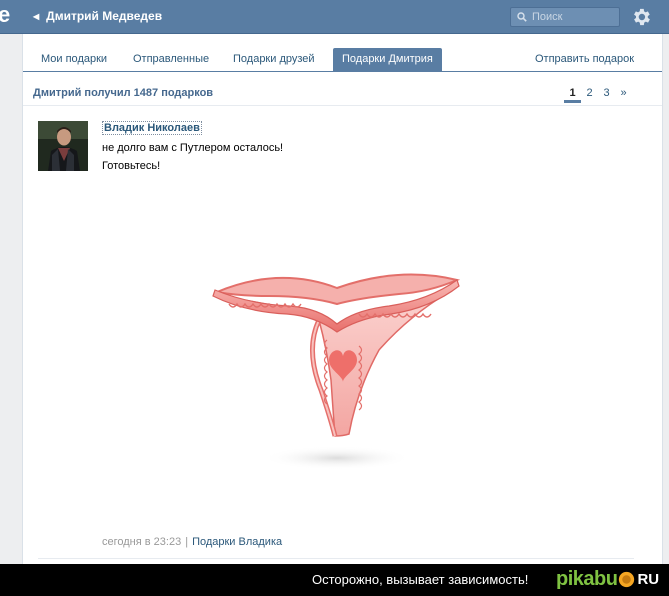  I want to click on page-next: », so click(623, 94).